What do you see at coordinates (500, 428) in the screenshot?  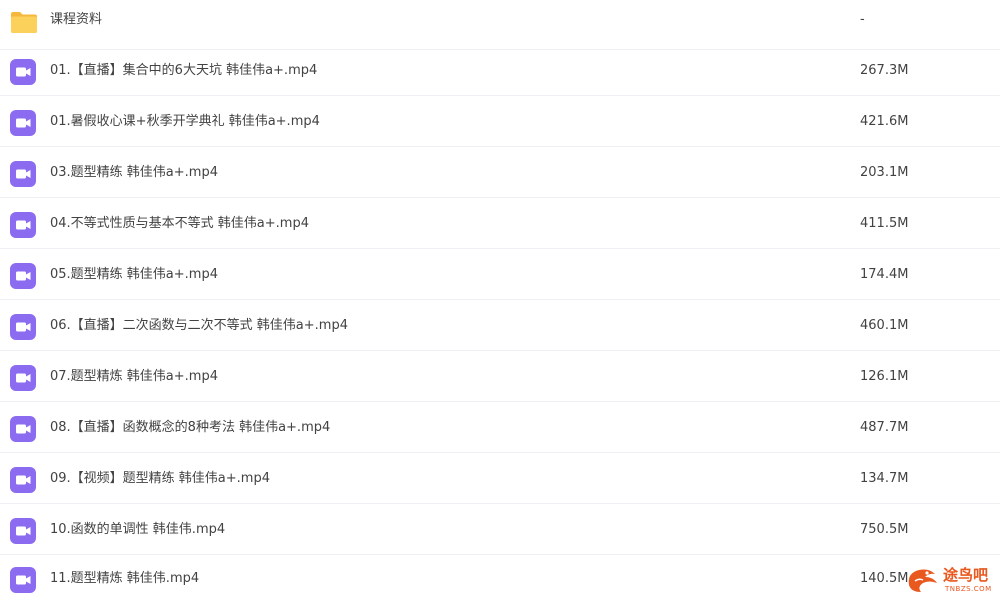 I see `list-item-video: 08.【直播】函数概念的8种考法 韩佳伟a+.mp4 487.7M` at bounding box center [500, 428].